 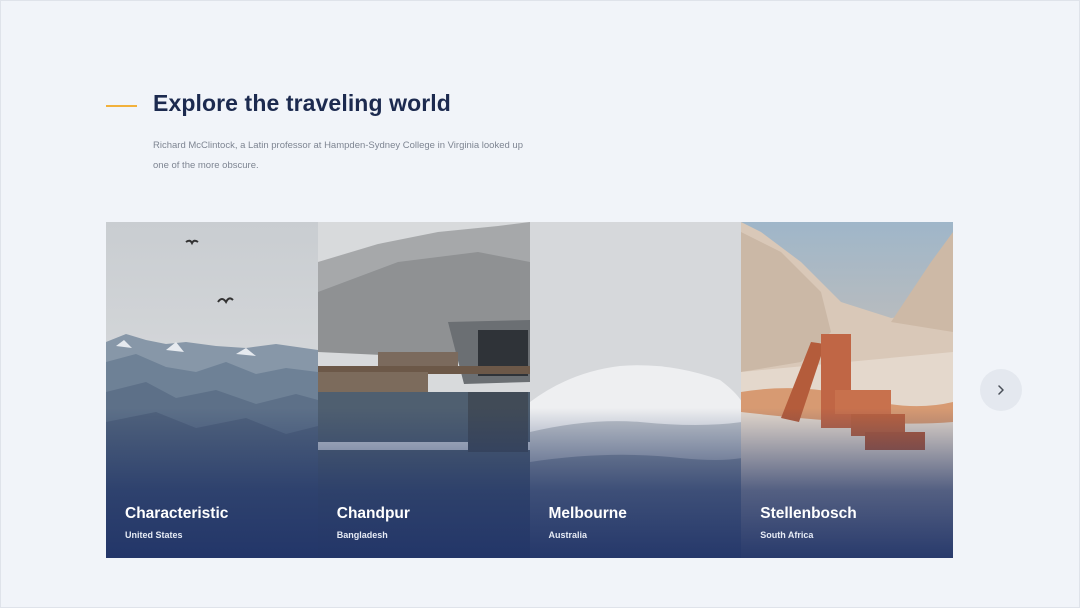 What do you see at coordinates (423, 390) in the screenshot?
I see `destination-card-chandpur: Chandpur Bangladesh` at bounding box center [423, 390].